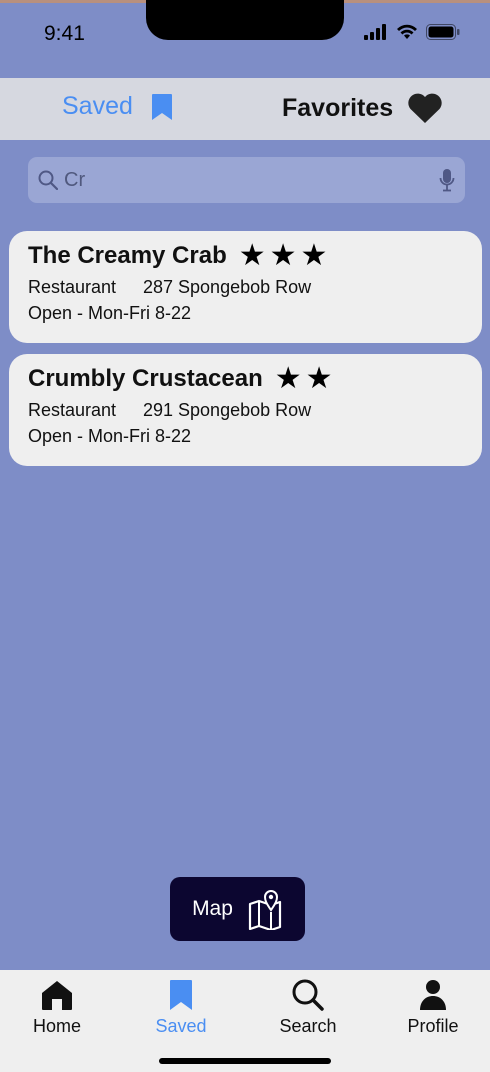  Describe the element at coordinates (433, 1026) in the screenshot. I see `tab-profile-label: Profile` at that location.